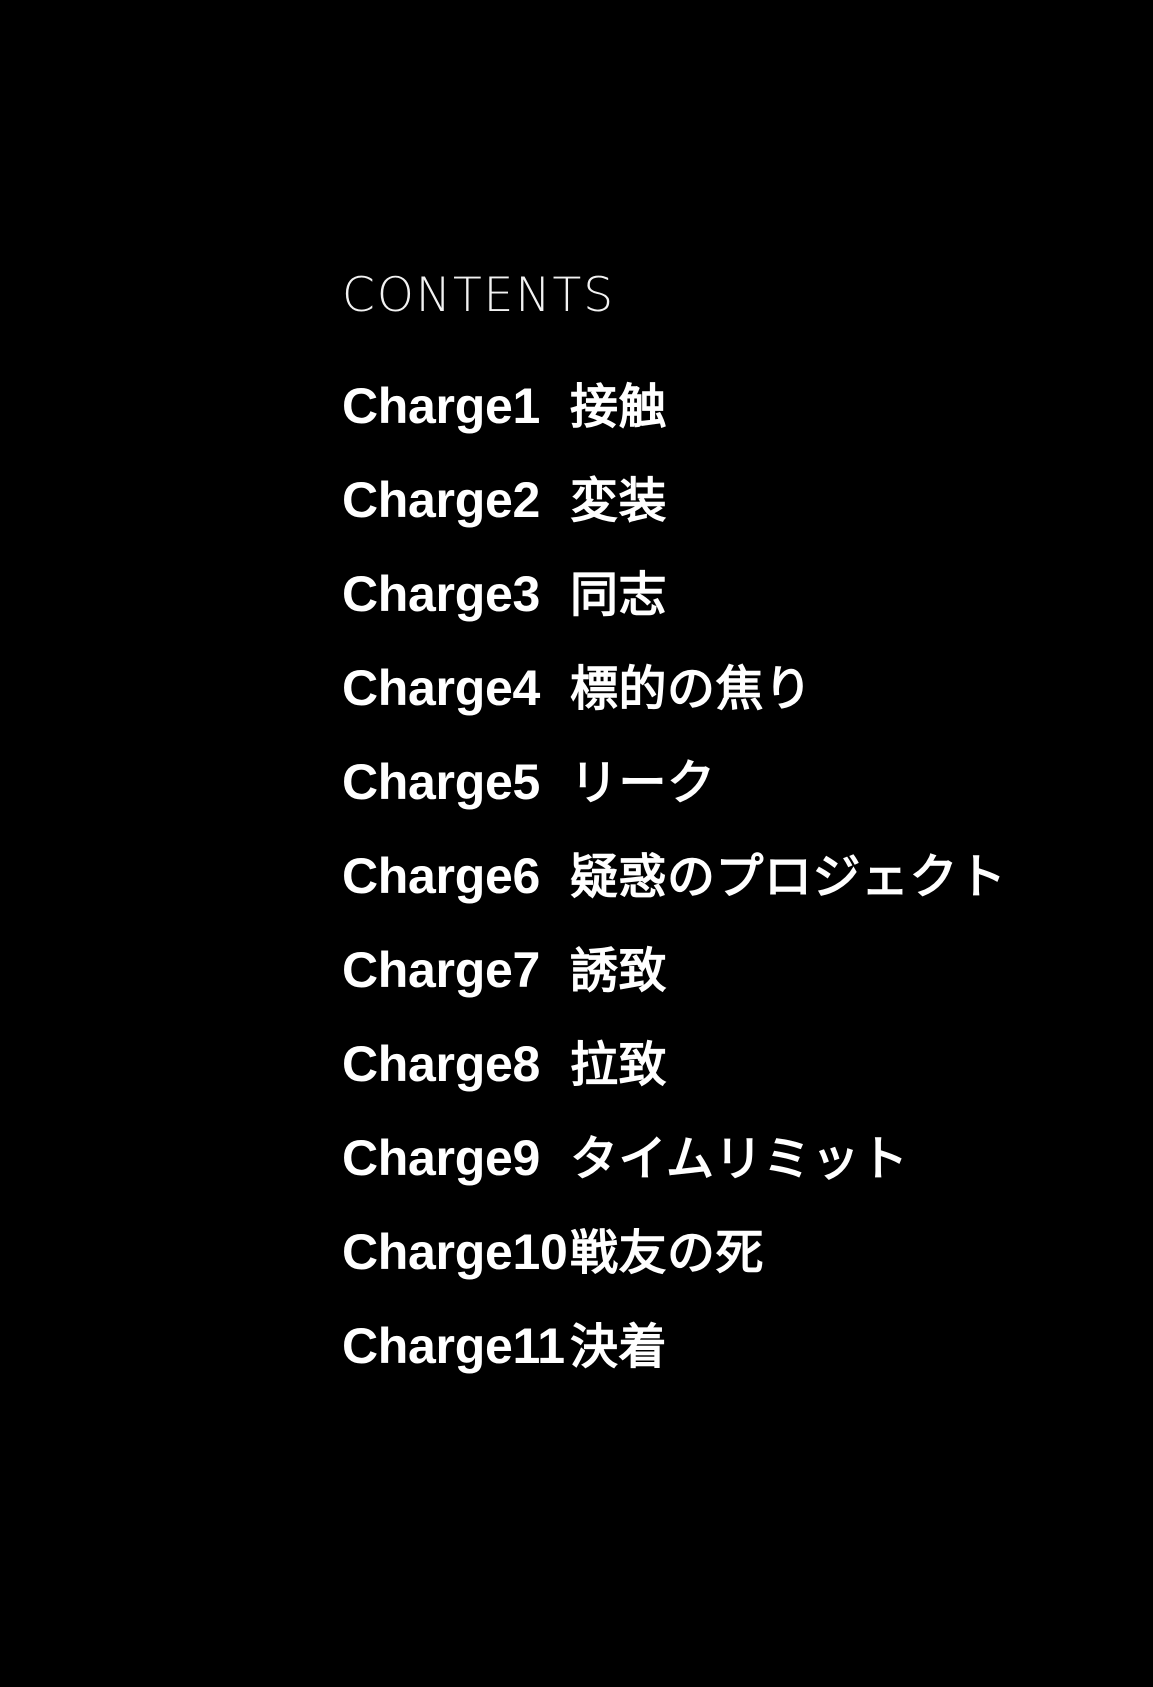 Image resolution: width=1153 pixels, height=1687 pixels. I want to click on toc-entry-number: Charge8, so click(441, 1064).